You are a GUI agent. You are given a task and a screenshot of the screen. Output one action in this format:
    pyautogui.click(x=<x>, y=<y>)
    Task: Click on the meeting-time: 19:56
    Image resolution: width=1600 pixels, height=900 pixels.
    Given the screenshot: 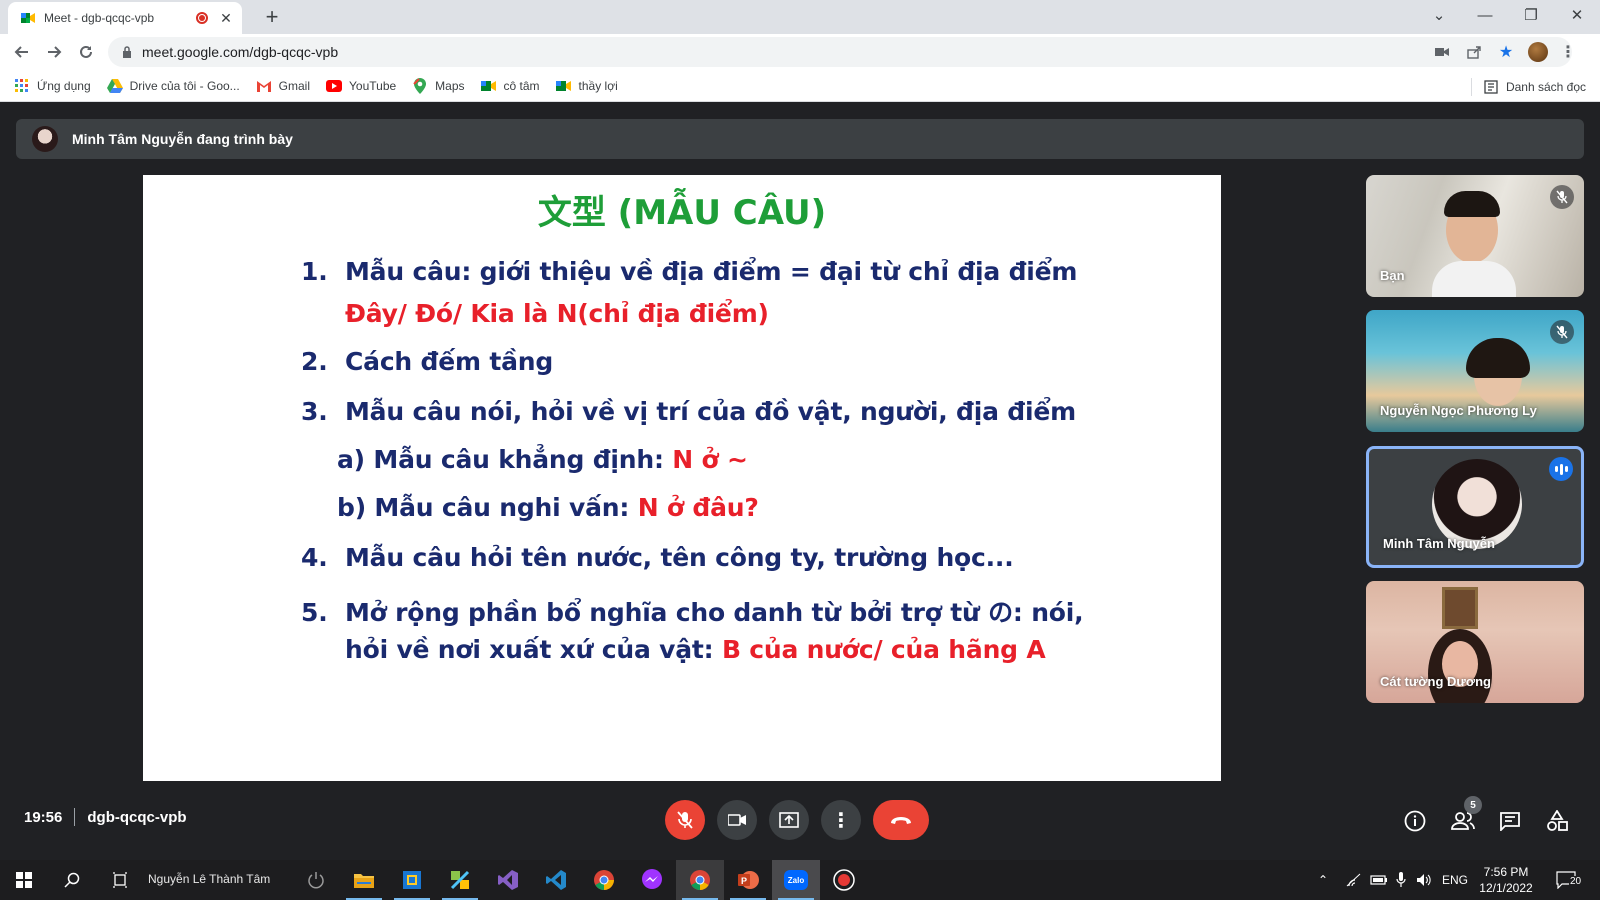 What is the action you would take?
    pyautogui.click(x=43, y=817)
    